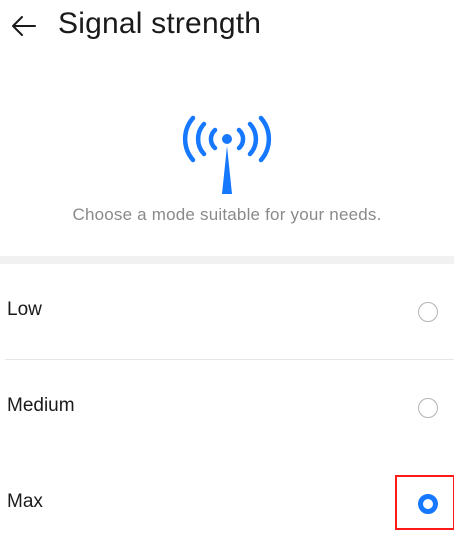  What do you see at coordinates (227, 260) in the screenshot?
I see `section-divider` at bounding box center [227, 260].